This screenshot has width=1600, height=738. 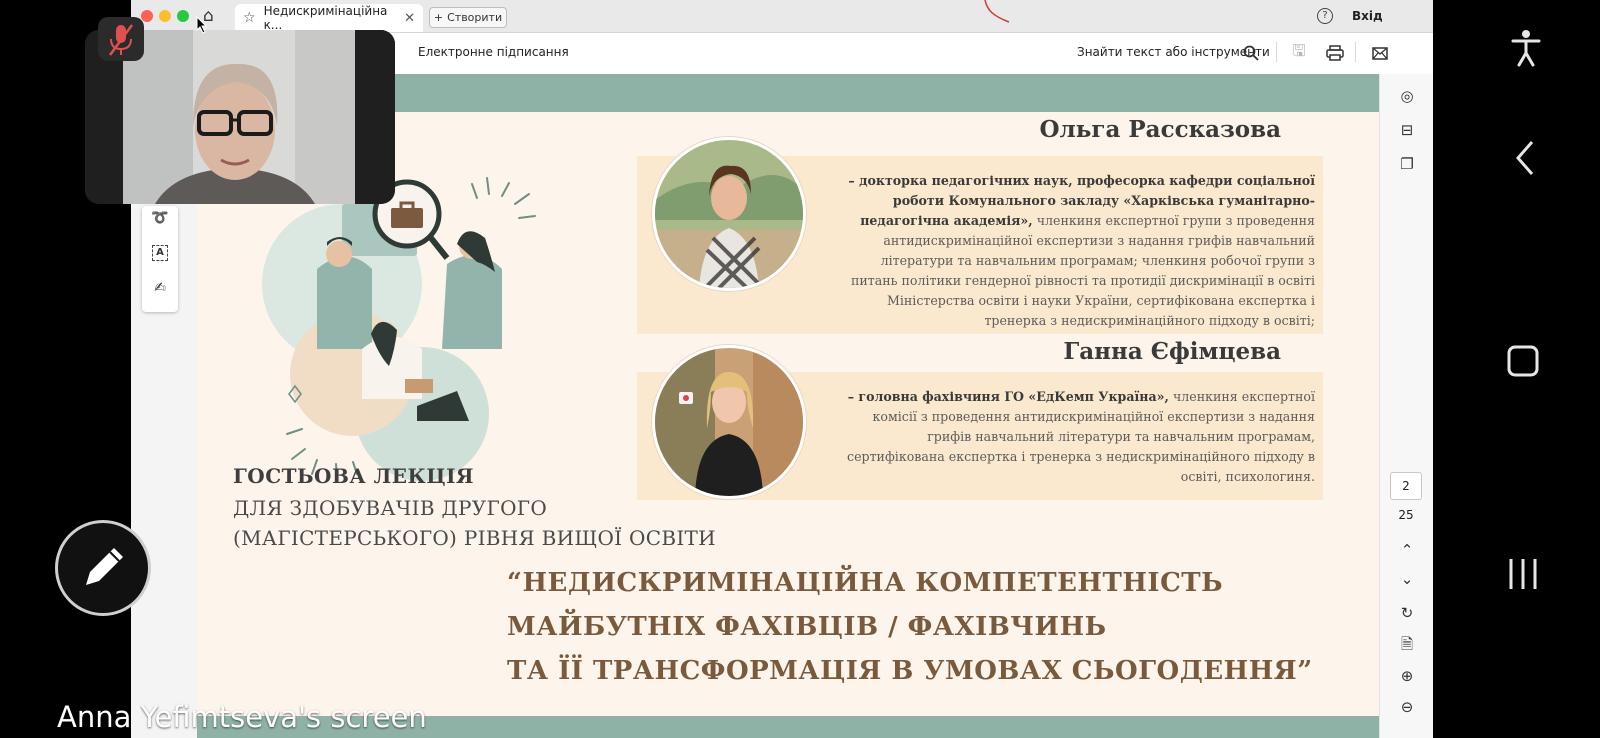 I want to click on maximize-window-icon, so click(x=183, y=16).